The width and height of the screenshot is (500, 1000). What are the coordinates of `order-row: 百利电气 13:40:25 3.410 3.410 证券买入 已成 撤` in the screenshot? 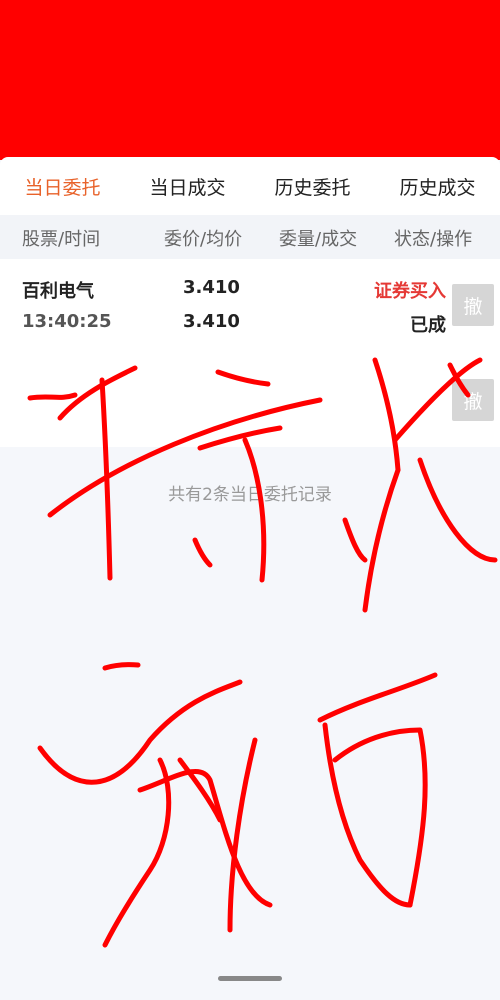 It's located at (250, 306).